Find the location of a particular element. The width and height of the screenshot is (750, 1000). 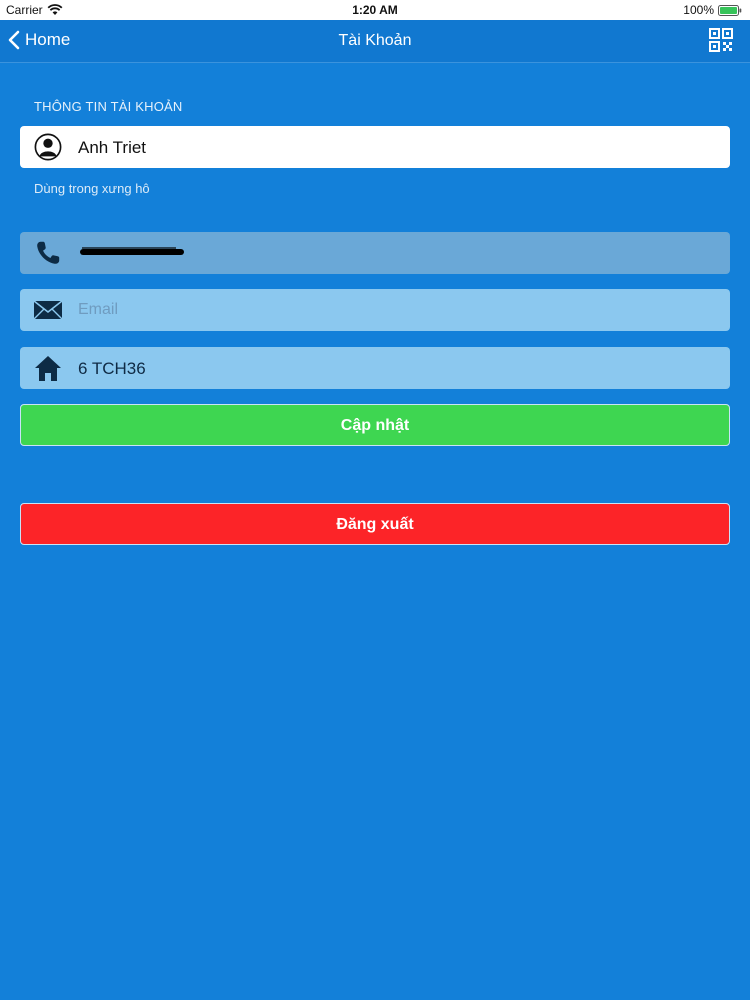

name-hint: Dùng trong xưng hô is located at coordinates (92, 188).